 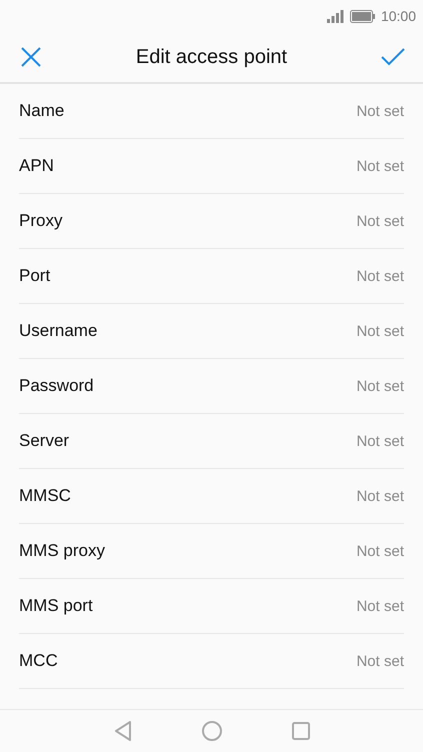 I want to click on setting-row: Name Not set, so click(x=211, y=111).